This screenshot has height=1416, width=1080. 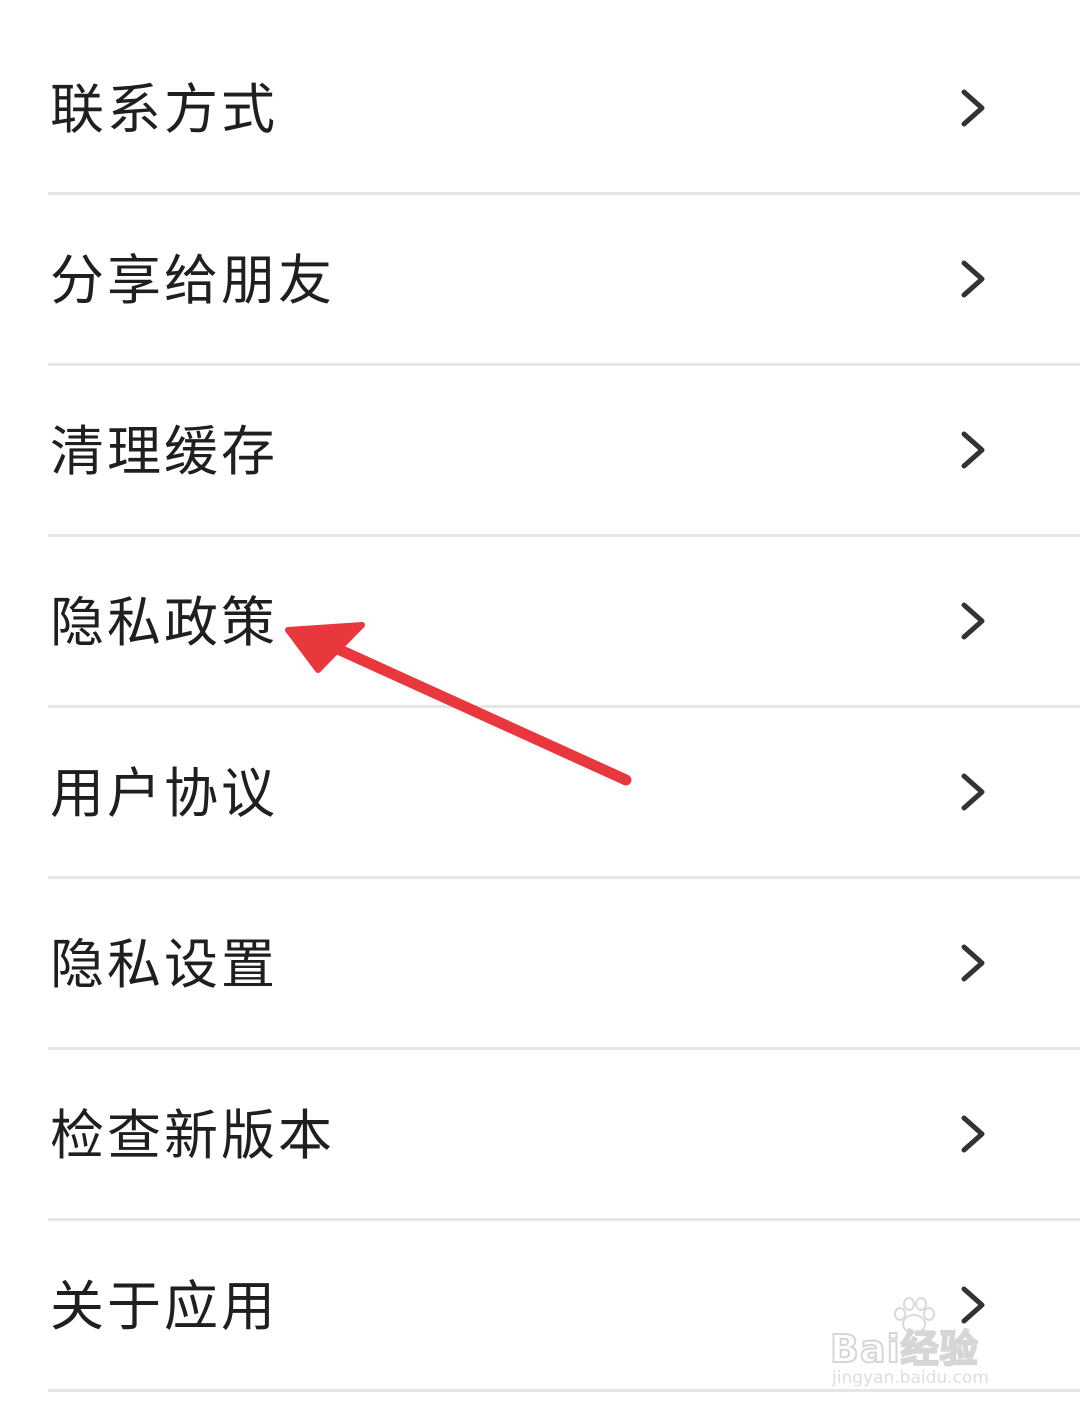 What do you see at coordinates (910, 1378) in the screenshot?
I see `watermark-url: jingyan.baidu.com` at bounding box center [910, 1378].